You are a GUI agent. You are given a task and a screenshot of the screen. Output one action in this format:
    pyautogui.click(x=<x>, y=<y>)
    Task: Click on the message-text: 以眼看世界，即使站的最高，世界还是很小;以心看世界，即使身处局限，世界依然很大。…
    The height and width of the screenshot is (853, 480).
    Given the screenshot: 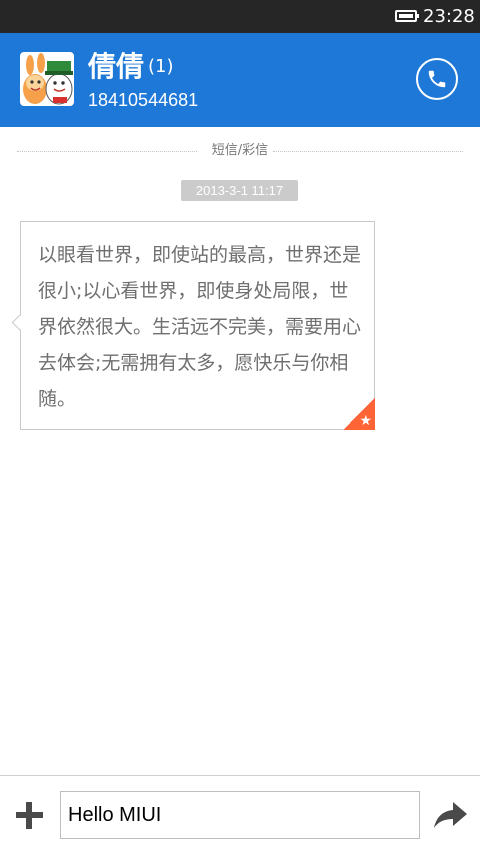 What is the action you would take?
    pyautogui.click(x=200, y=327)
    